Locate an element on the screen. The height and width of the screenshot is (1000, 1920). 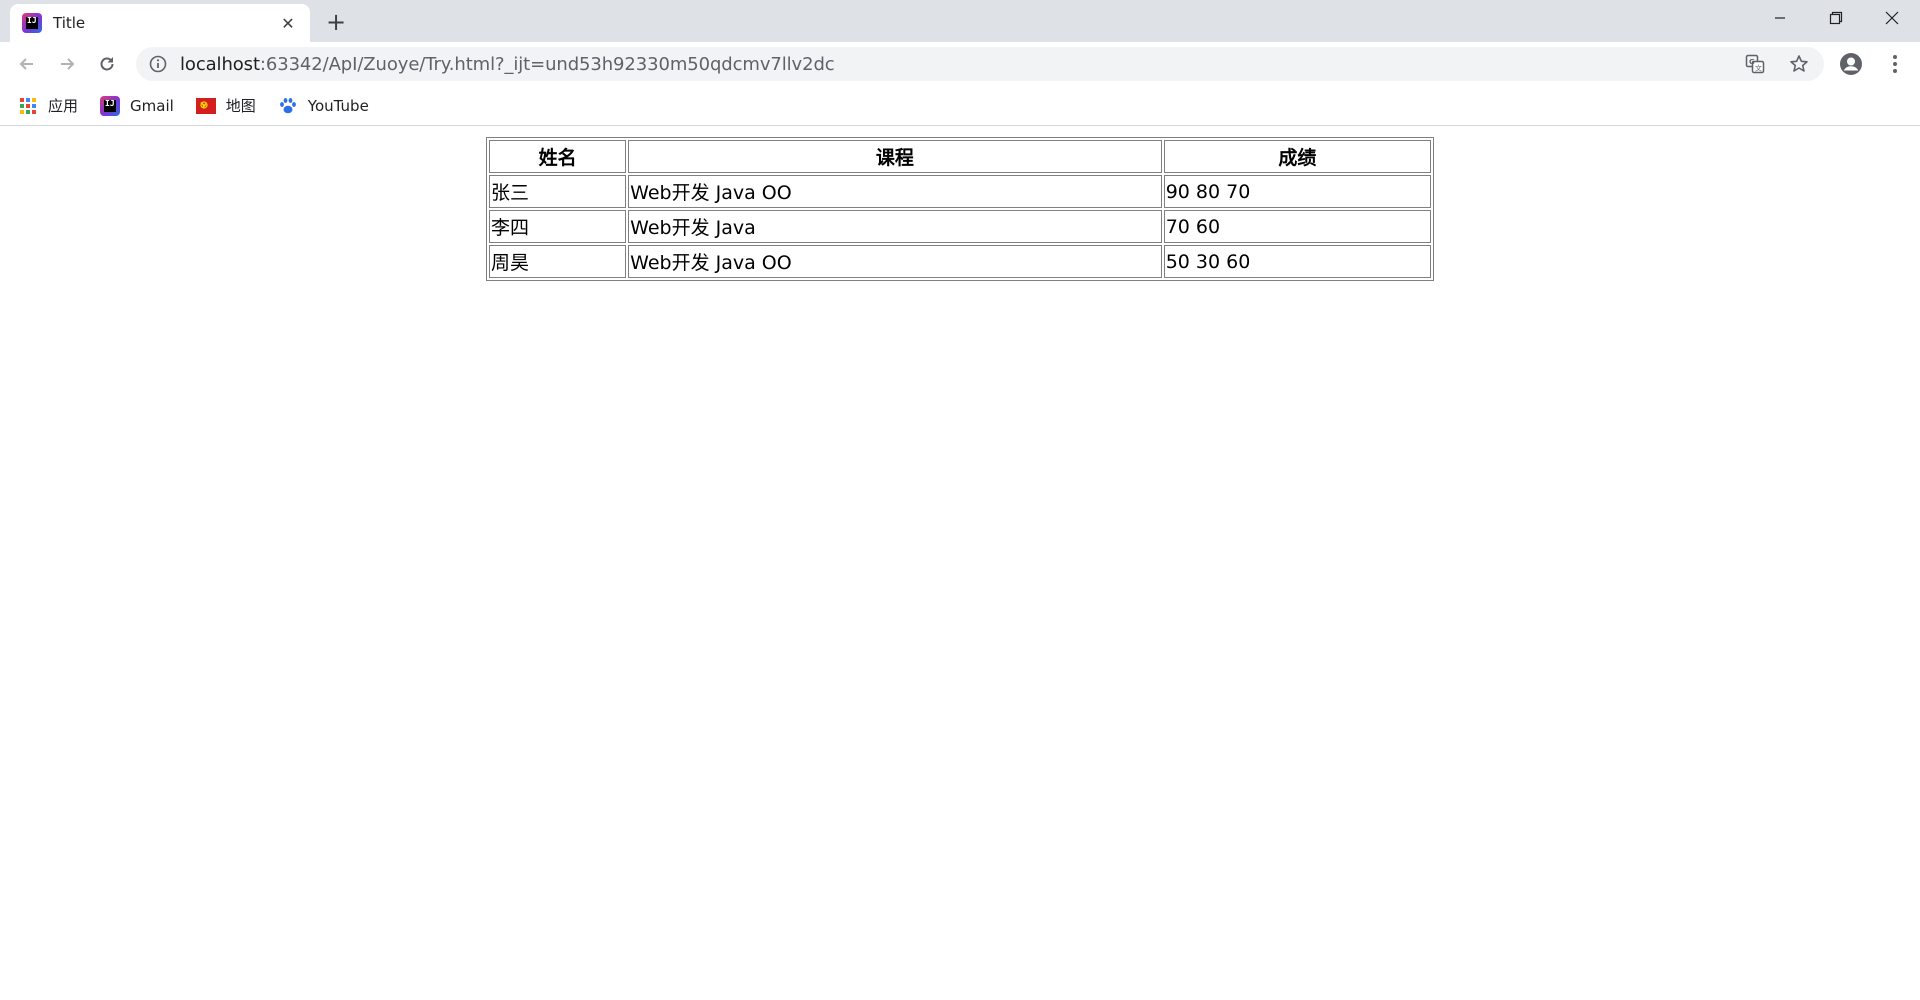
table-row: 张三 Web开发 Java OO 90 80 70 is located at coordinates (960, 191).